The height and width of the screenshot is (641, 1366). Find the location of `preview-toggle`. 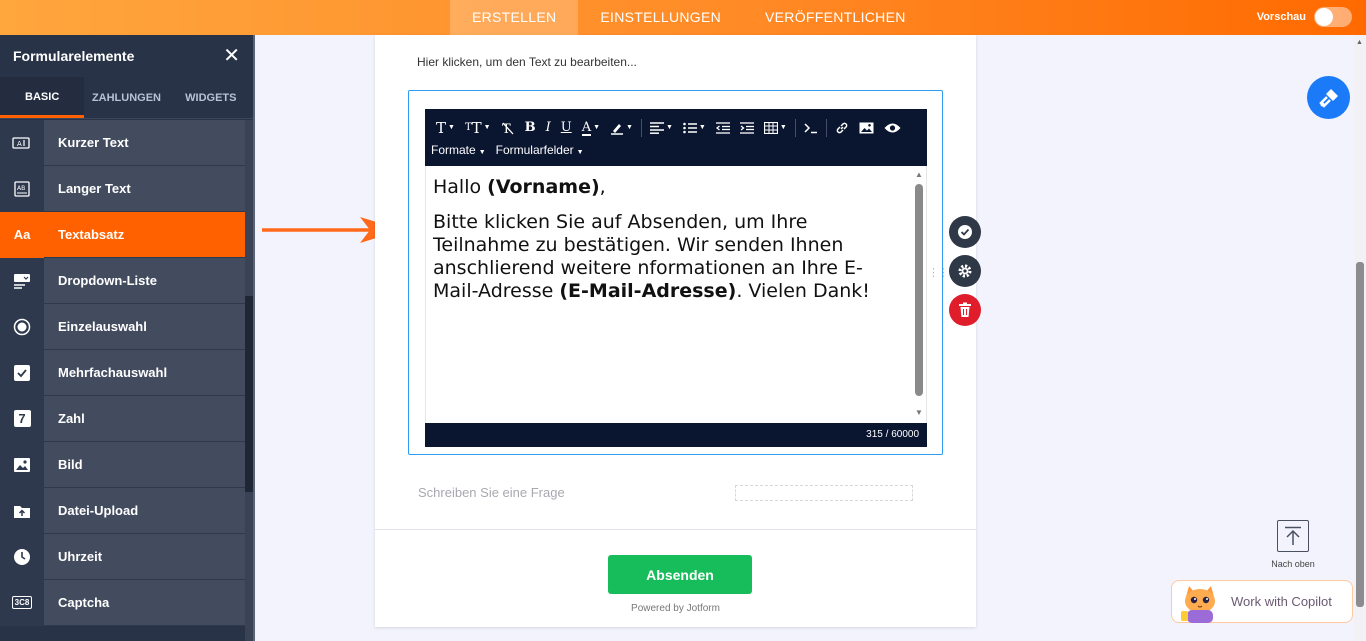

preview-toggle is located at coordinates (1333, 17).